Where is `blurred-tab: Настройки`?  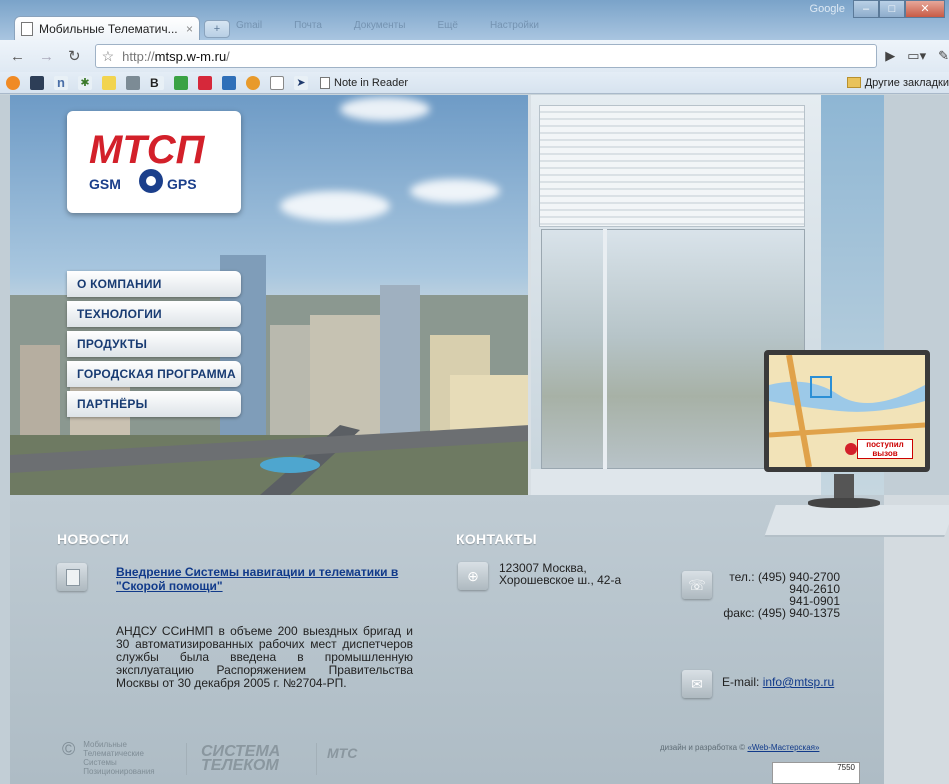
blurred-tab: Настройки is located at coordinates (514, 25).